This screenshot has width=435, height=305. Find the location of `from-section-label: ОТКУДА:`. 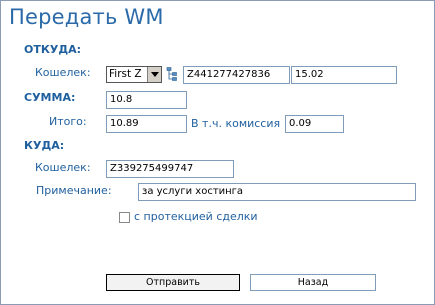

from-section-label: ОТКУДА: is located at coordinates (53, 49).